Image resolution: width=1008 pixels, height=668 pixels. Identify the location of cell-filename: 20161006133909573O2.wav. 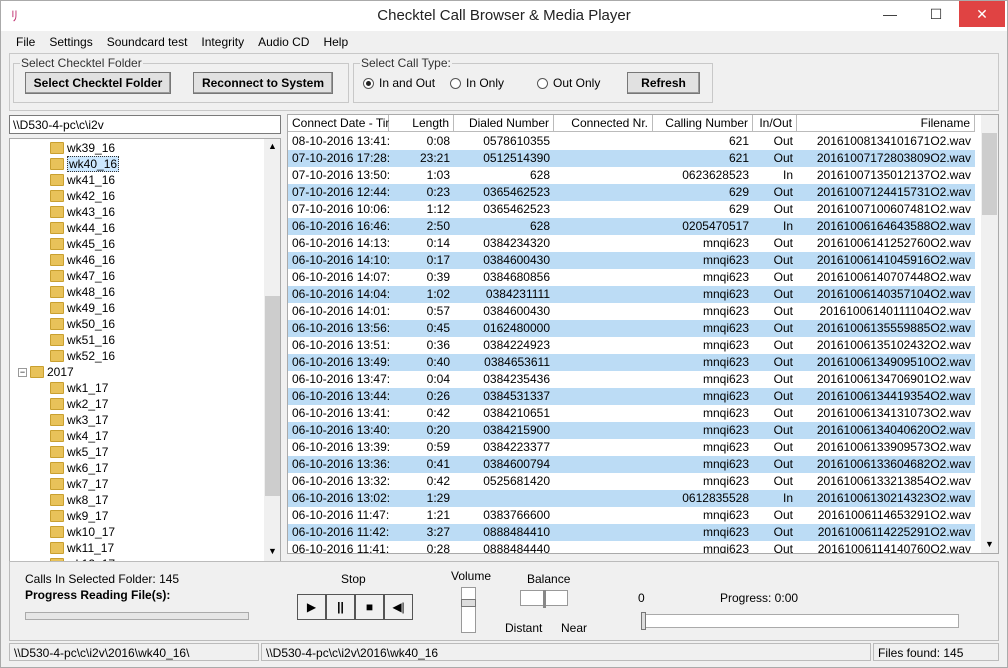
(893, 447).